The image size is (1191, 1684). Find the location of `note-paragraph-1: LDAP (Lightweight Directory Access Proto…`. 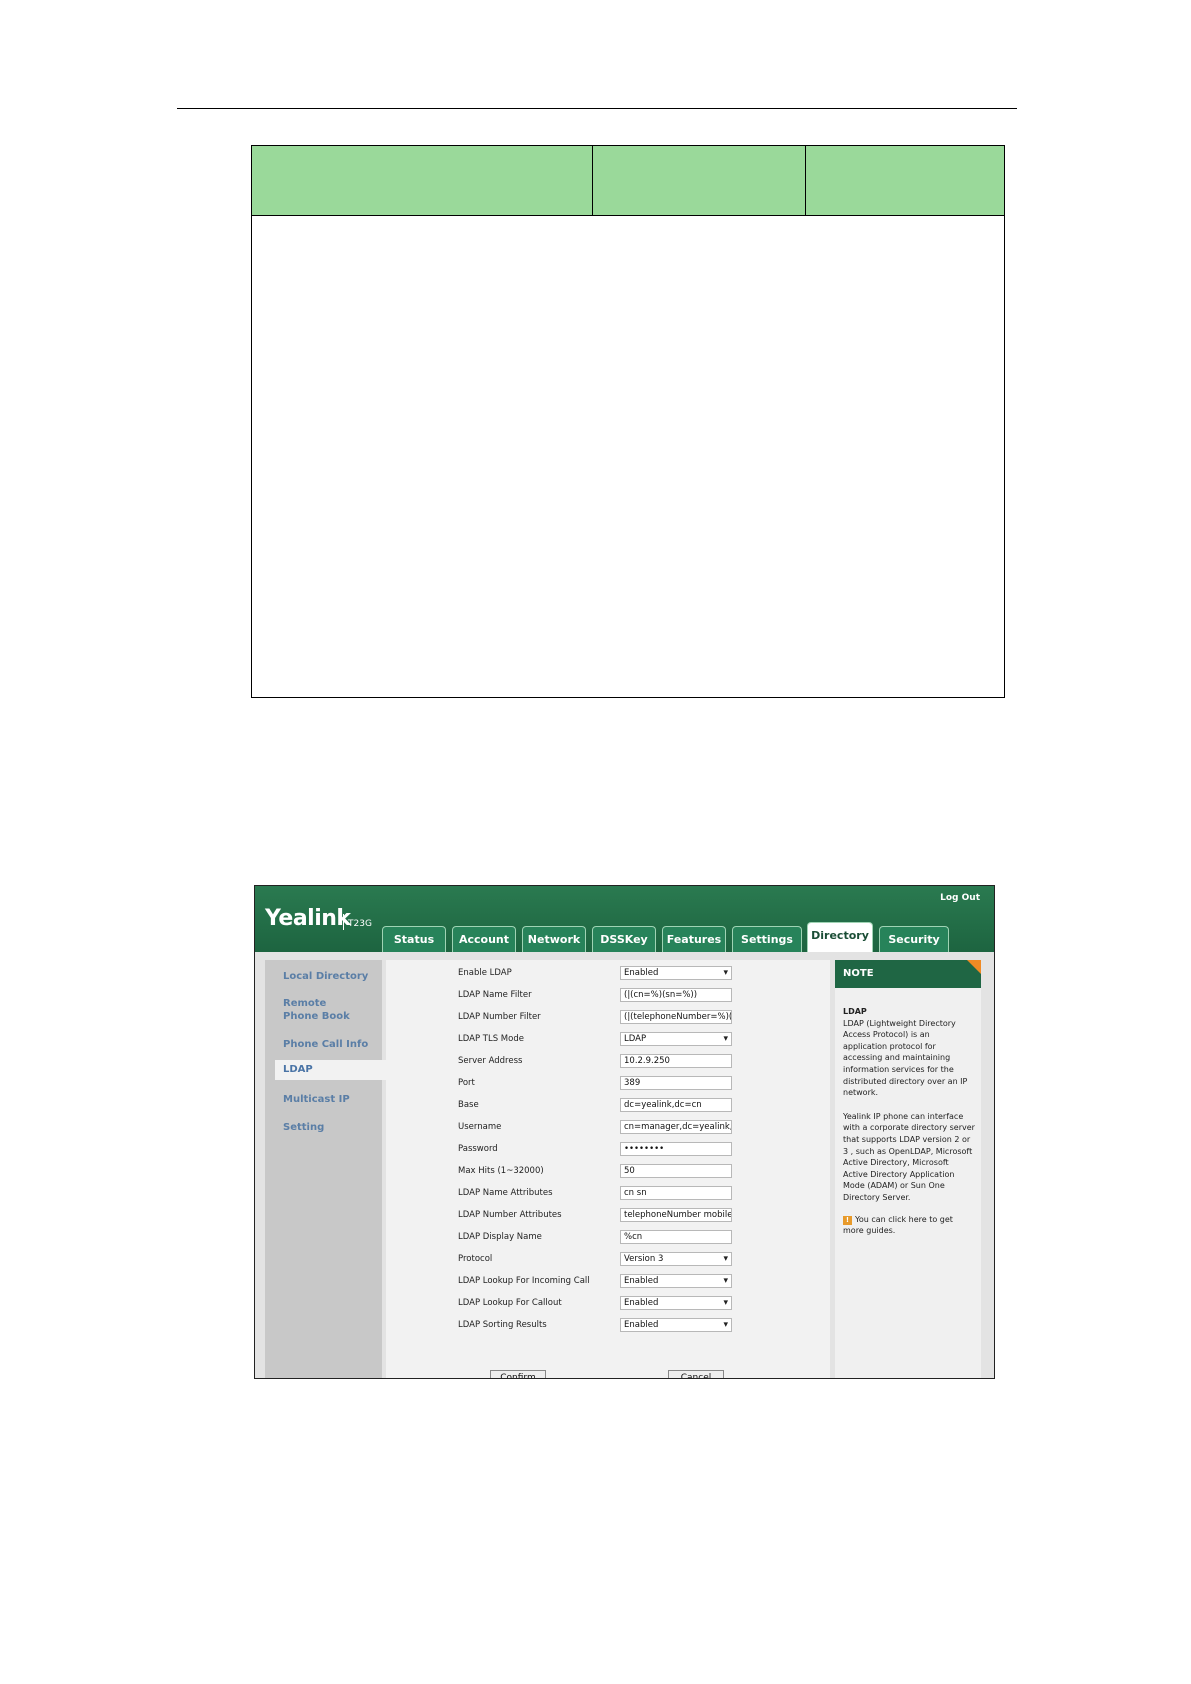

note-paragraph-1: LDAP (Lightweight Directory Access Proto… is located at coordinates (905, 1058).